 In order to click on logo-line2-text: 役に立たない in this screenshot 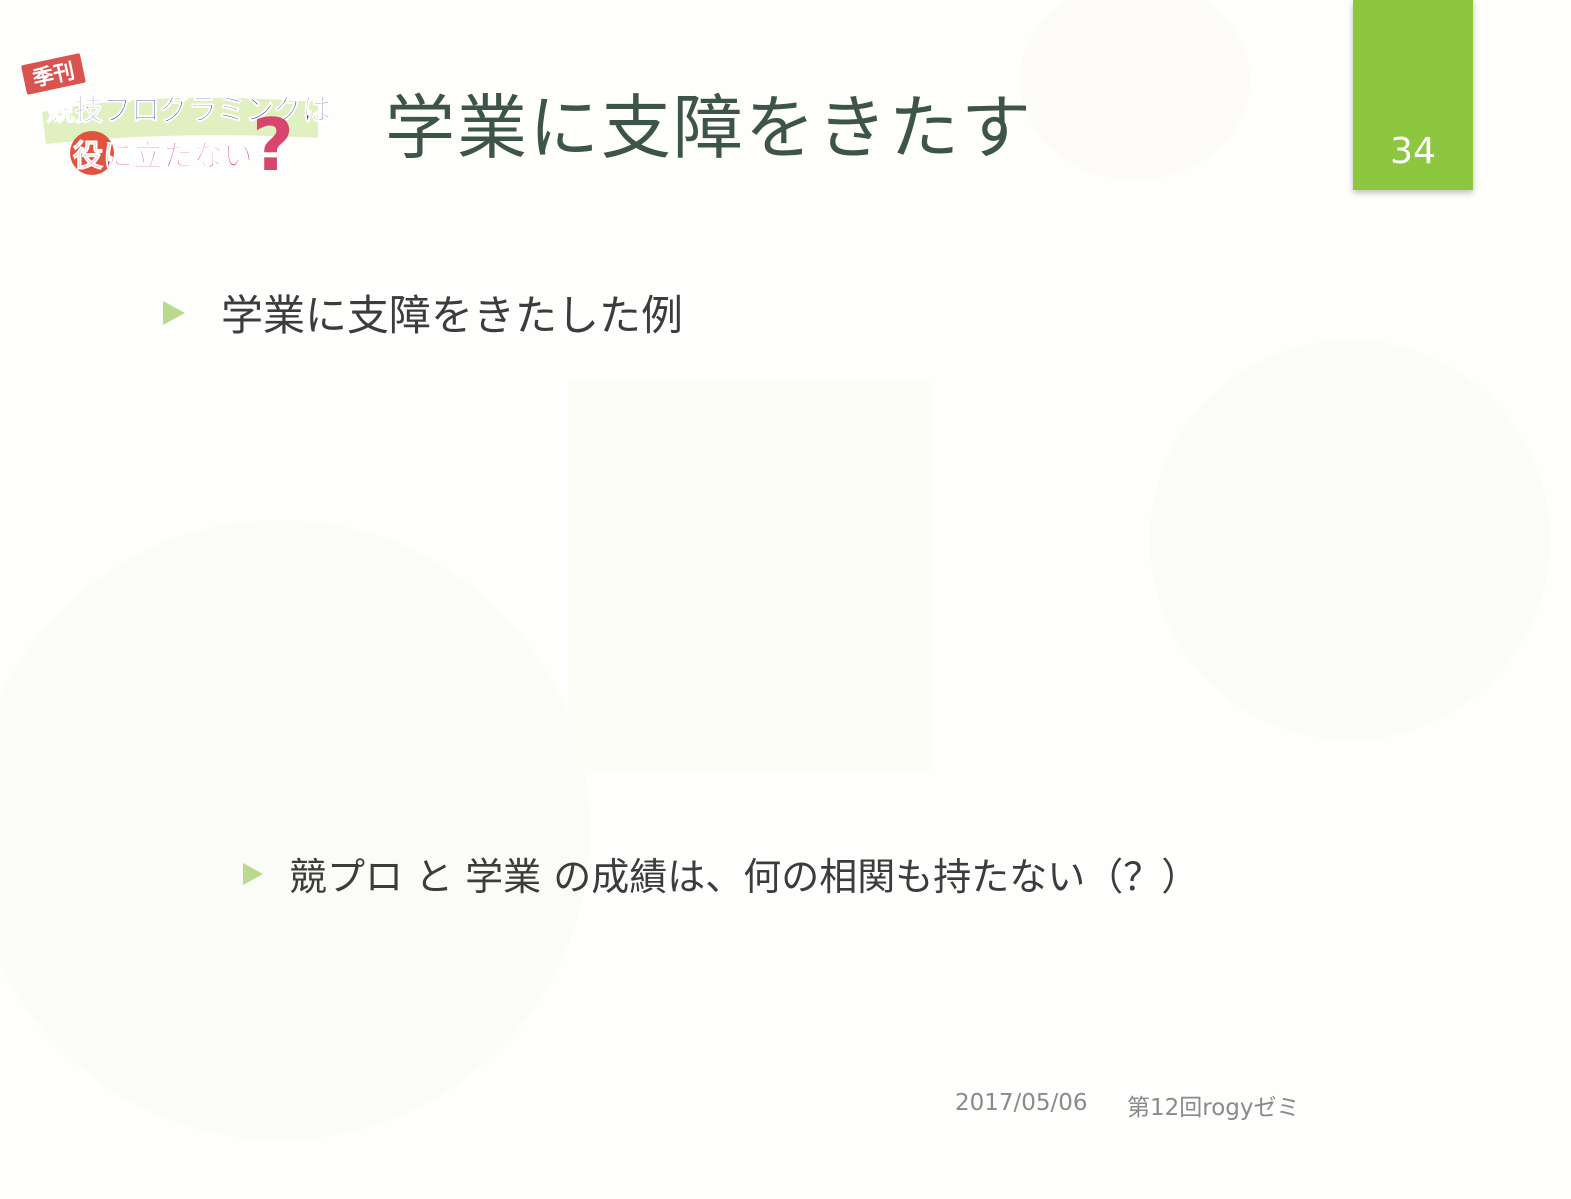, I will do `click(163, 156)`.